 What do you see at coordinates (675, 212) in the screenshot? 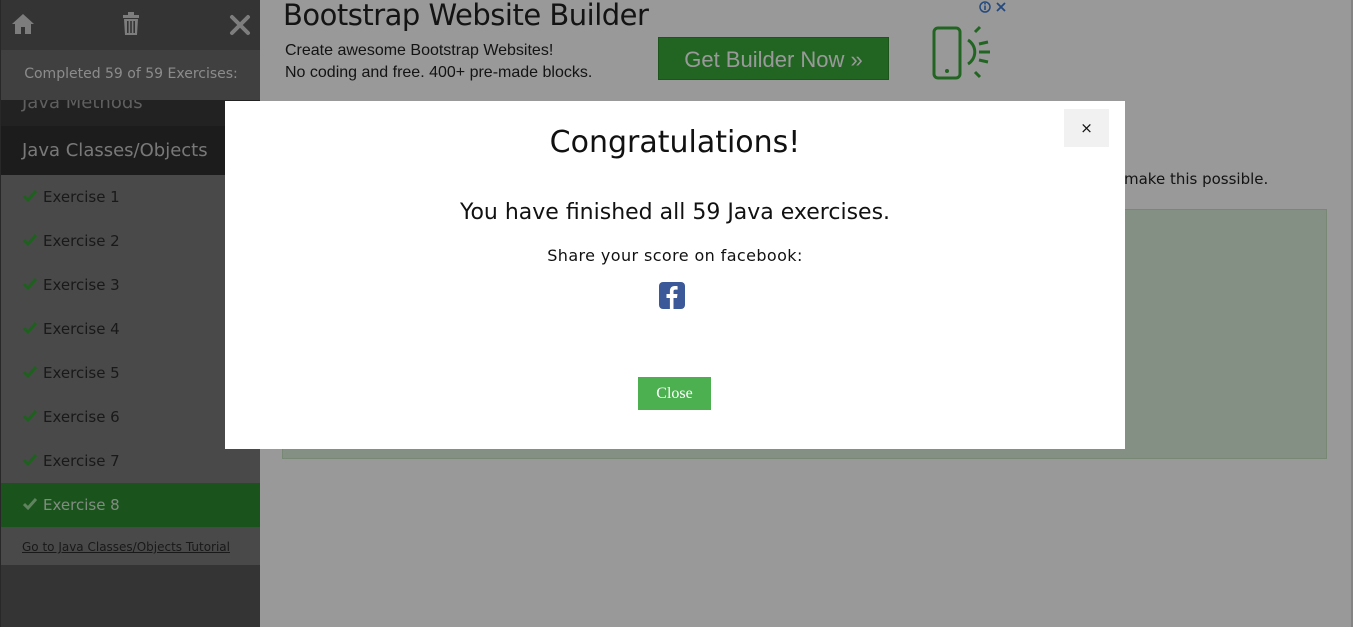
I see `modal-message: You have finished all 59 Java exercises.` at bounding box center [675, 212].